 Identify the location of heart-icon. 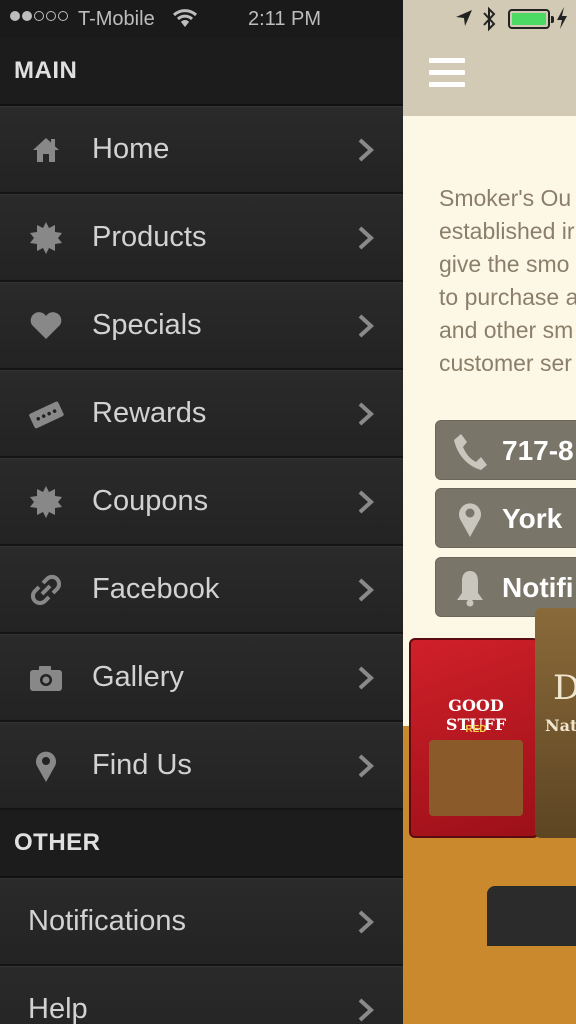
(46, 326).